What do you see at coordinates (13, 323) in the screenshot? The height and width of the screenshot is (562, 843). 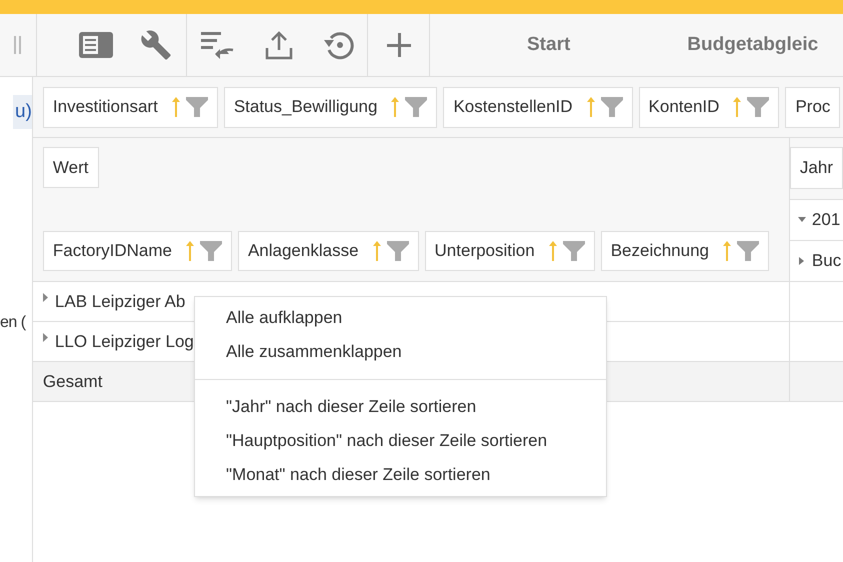 I see `sidebar-label: en (` at bounding box center [13, 323].